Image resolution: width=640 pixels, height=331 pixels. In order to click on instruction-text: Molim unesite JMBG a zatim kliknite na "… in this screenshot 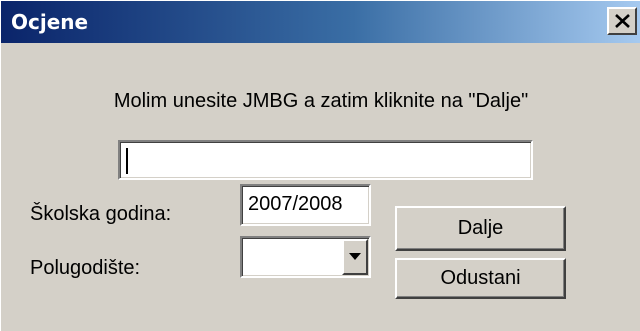, I will do `click(321, 101)`.